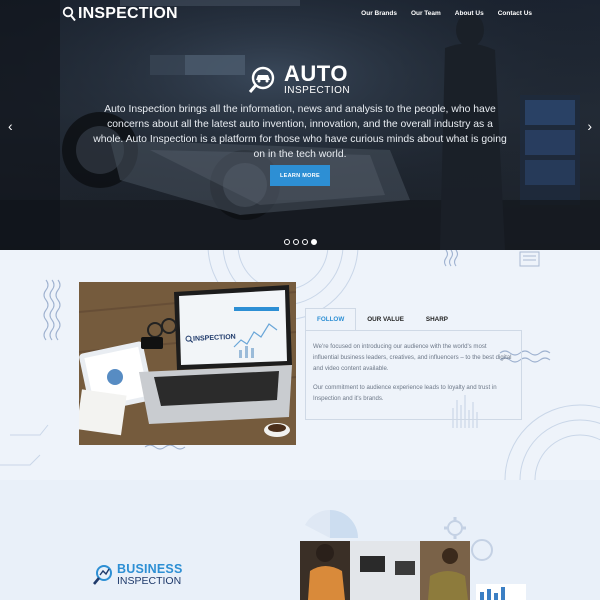 This screenshot has width=600, height=600. Describe the element at coordinates (446, 13) in the screenshot. I see `main-nav: Our Brands Our Team About Us Contact Us` at that location.